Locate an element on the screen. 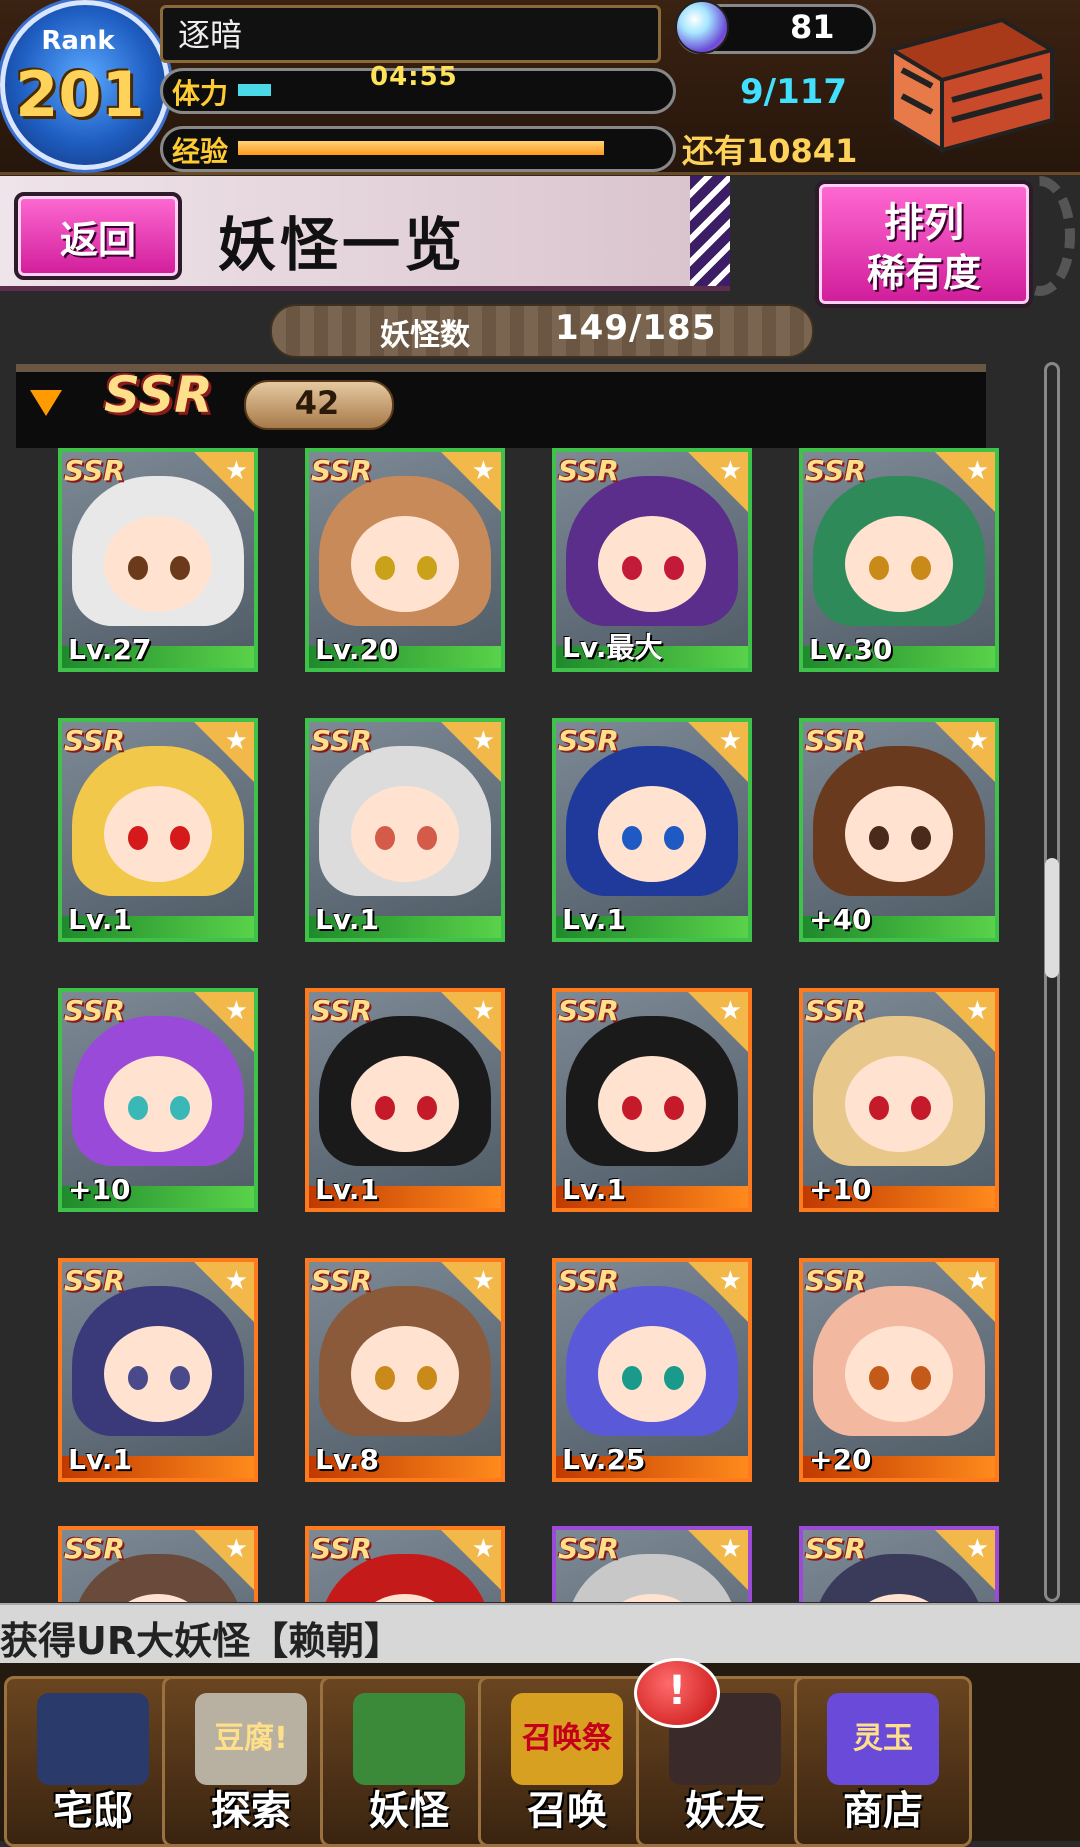 The image size is (1080, 1847). yokai-count-bar is located at coordinates (542, 331).